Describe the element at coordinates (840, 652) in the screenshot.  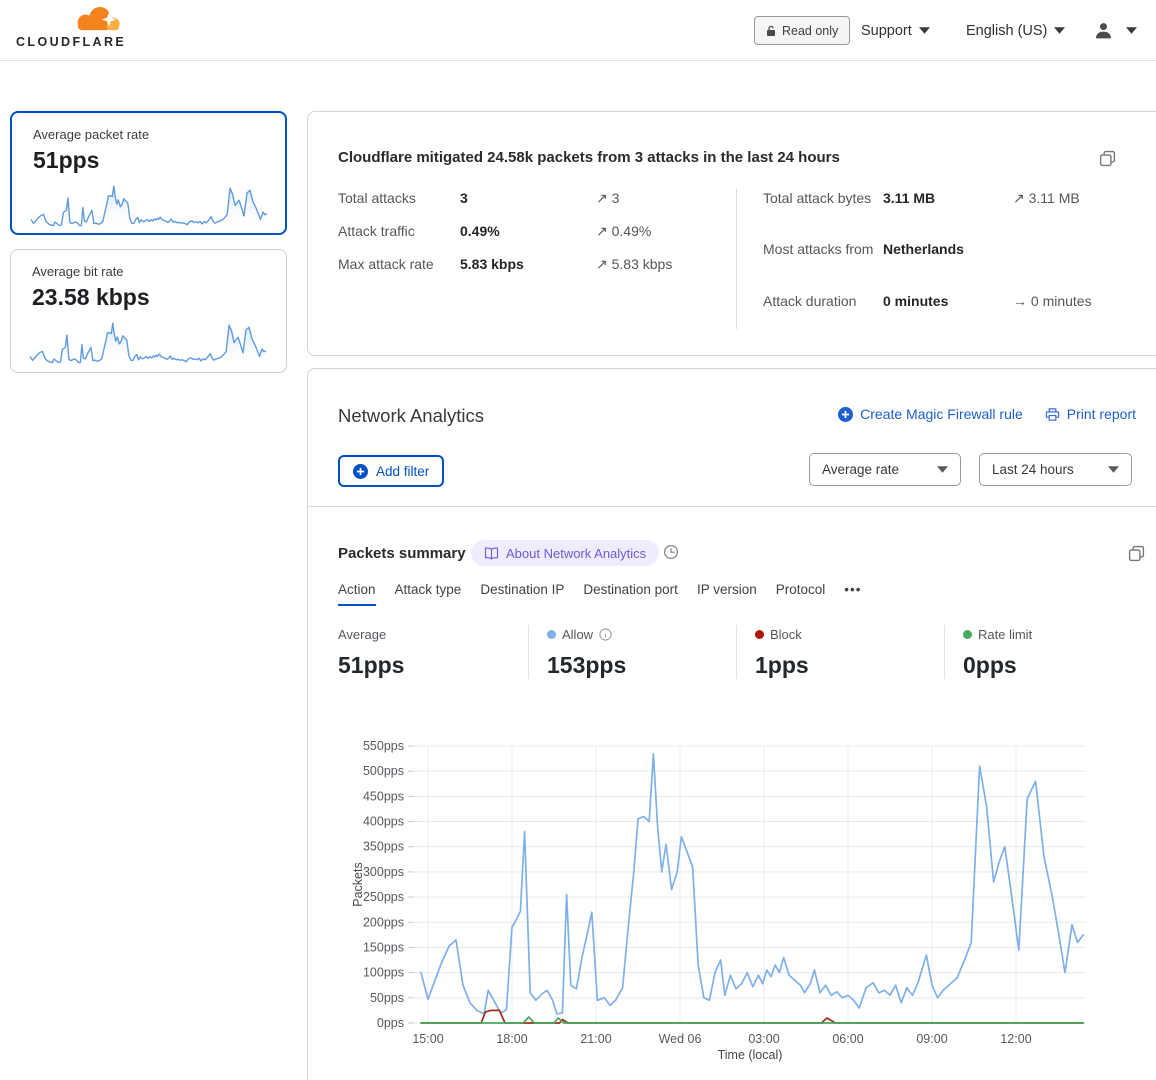
I see `legend-block: Block 1pps` at that location.